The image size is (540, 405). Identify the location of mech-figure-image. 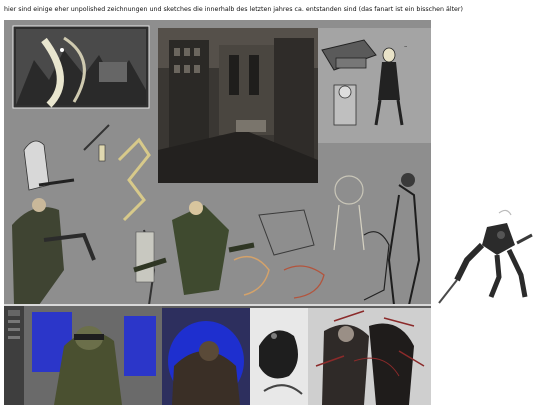
(487, 255).